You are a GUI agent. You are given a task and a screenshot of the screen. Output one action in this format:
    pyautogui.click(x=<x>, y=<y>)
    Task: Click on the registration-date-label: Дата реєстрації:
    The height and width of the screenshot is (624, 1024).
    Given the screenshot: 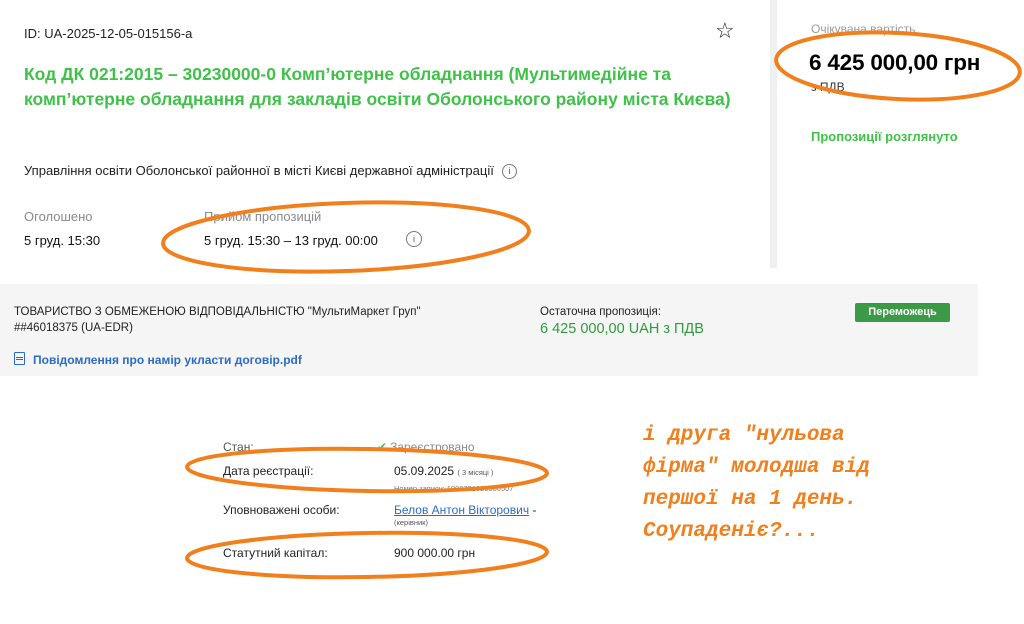 What is the action you would take?
    pyautogui.click(x=268, y=471)
    